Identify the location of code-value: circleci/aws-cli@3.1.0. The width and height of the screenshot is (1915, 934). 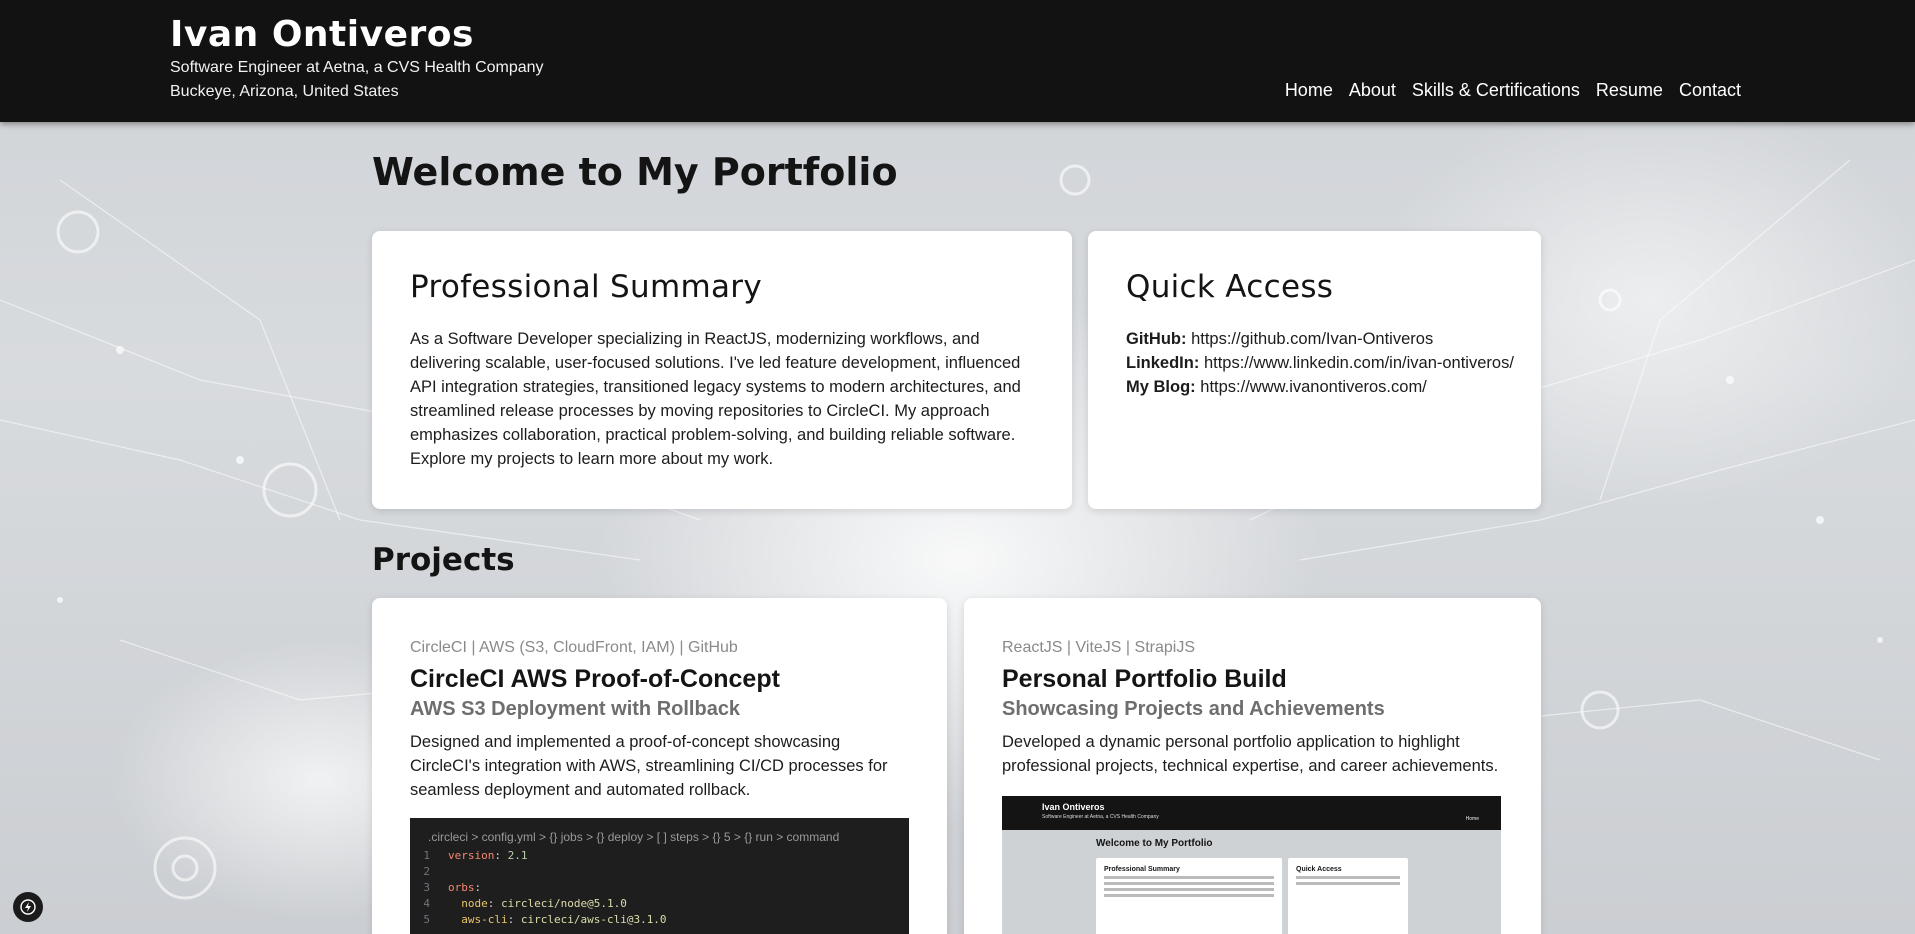
(593, 919).